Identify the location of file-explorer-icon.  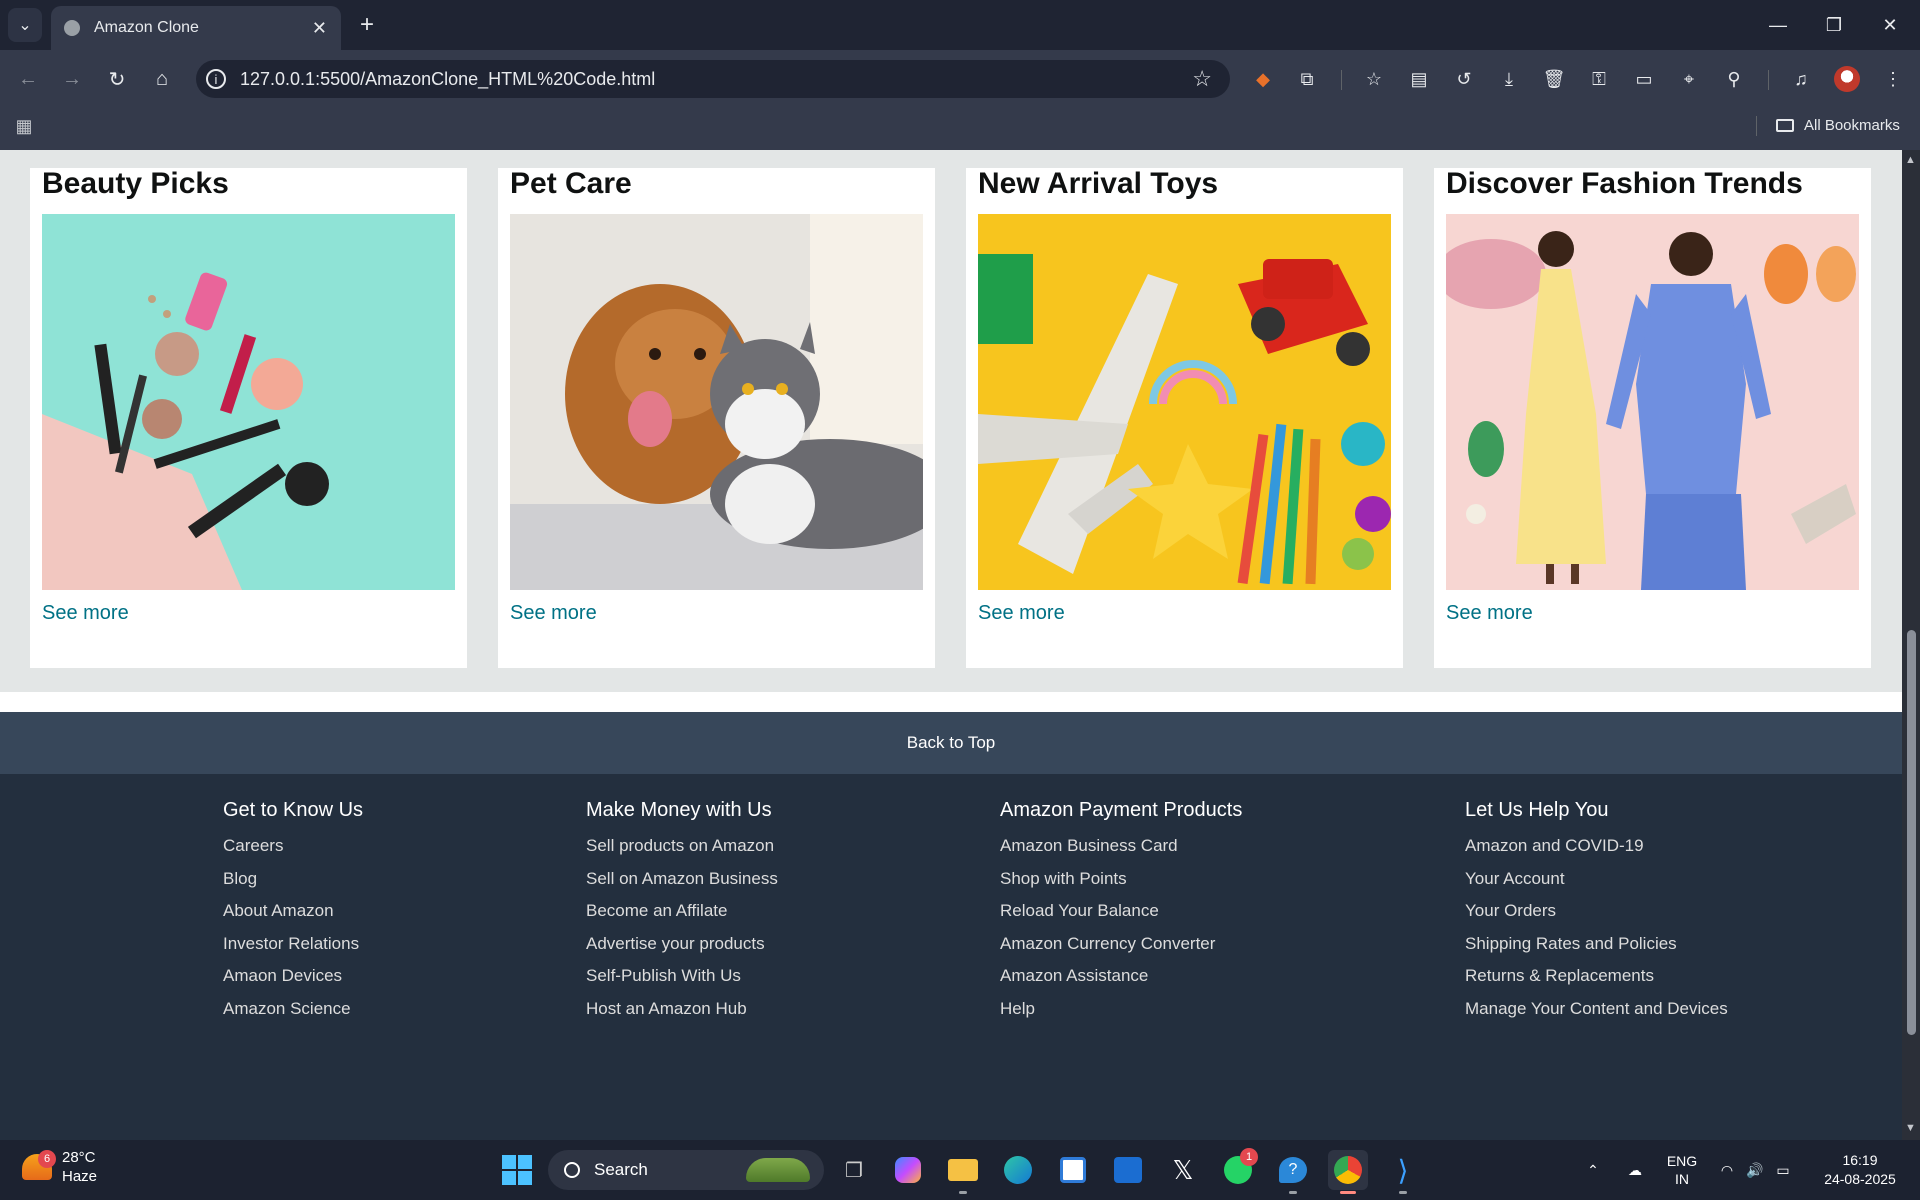
(963, 1172).